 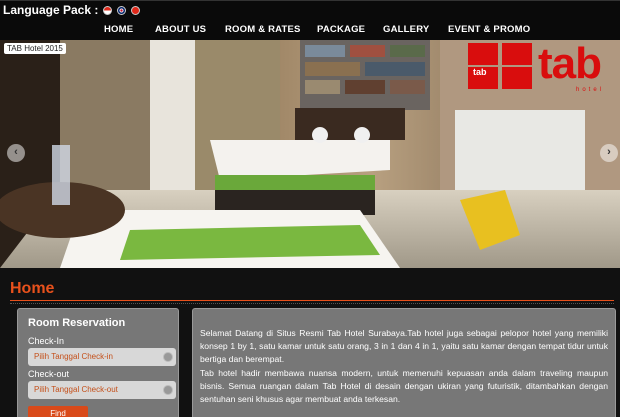 What do you see at coordinates (76, 389) in the screenshot?
I see `checkout-placeholder: Pilih Tanggal Check-out` at bounding box center [76, 389].